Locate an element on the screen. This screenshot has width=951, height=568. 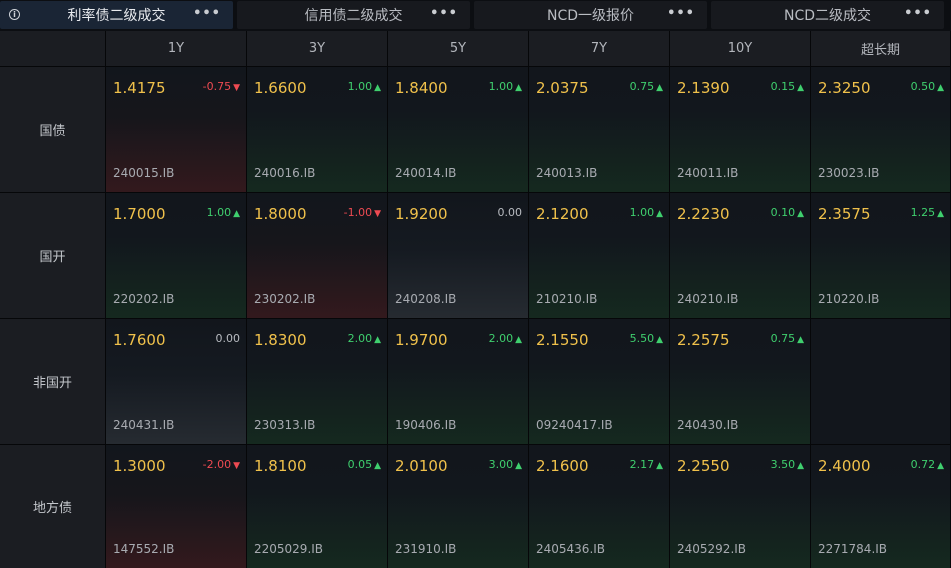
info-icon: i is located at coordinates (14, 14).